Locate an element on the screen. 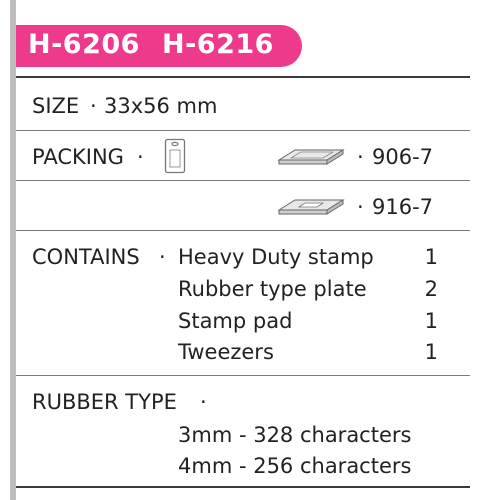 This screenshot has height=500, width=500. contains-item-name: Tweezers is located at coordinates (226, 352).